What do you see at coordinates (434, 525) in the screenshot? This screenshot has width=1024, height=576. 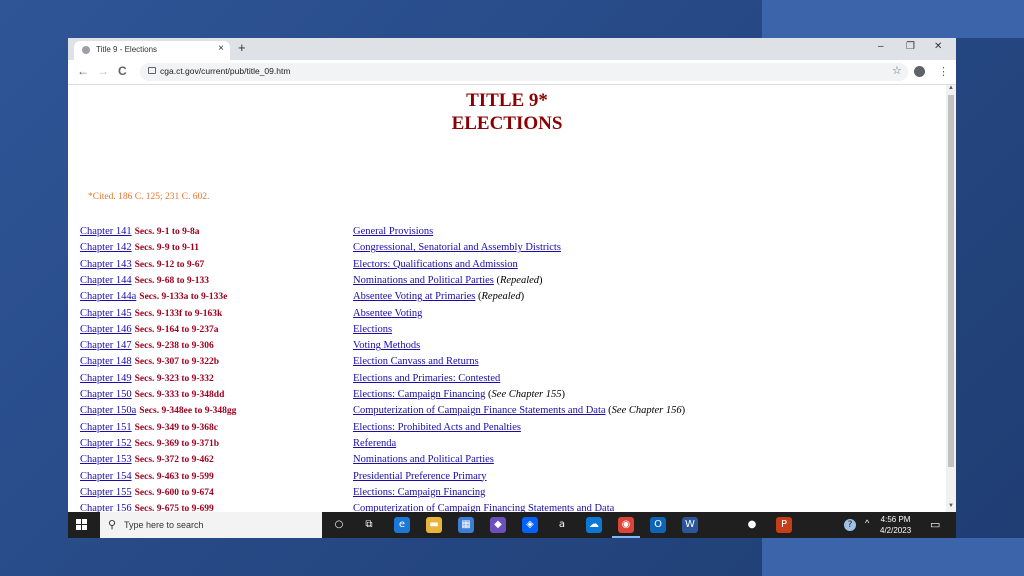 I see `file-explorer-icon: ▬` at bounding box center [434, 525].